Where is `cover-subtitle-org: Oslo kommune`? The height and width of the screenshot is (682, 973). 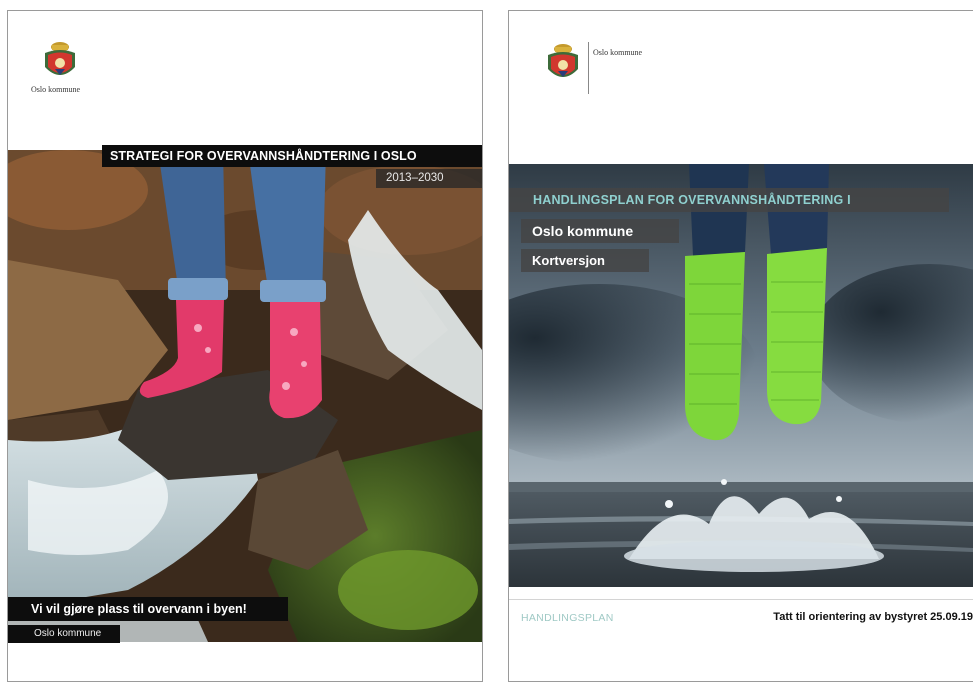
cover-subtitle-org: Oslo kommune is located at coordinates (600, 231).